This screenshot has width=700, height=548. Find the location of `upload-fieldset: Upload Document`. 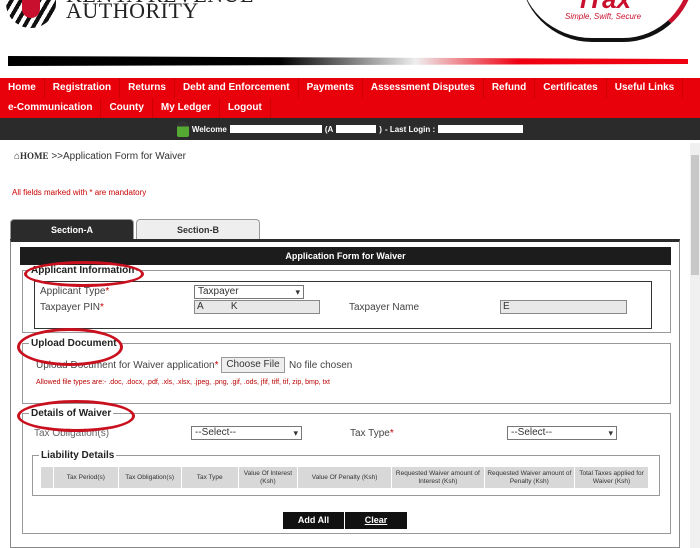

upload-fieldset: Upload Document is located at coordinates (346, 371).